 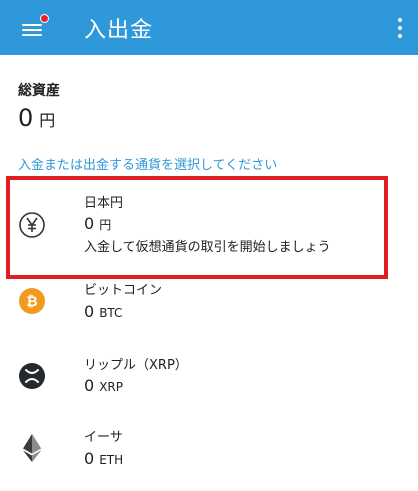 What do you see at coordinates (44, 18) in the screenshot?
I see `notification-dot` at bounding box center [44, 18].